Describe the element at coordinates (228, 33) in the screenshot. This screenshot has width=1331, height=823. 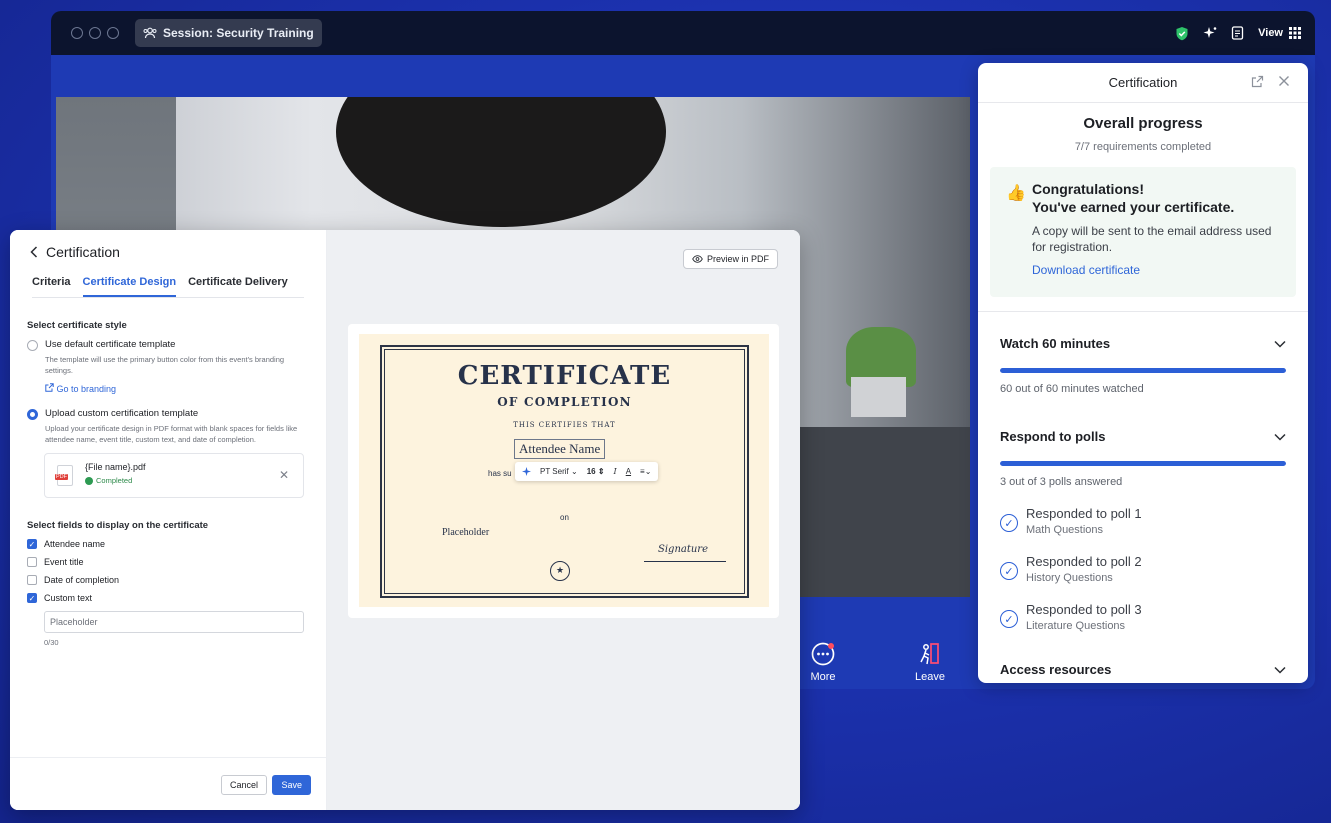
I see `session-title-pill: Session: Security Training` at that location.